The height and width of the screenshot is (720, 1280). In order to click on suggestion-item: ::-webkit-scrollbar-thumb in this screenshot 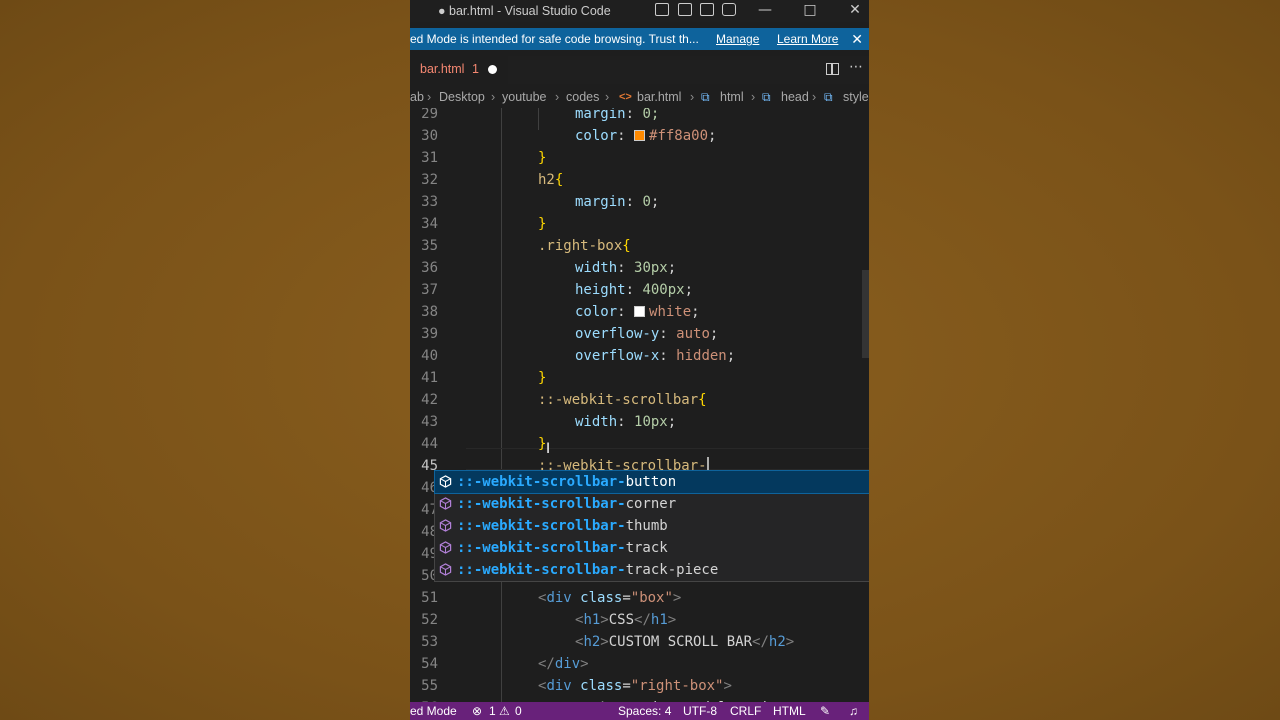, I will do `click(652, 526)`.